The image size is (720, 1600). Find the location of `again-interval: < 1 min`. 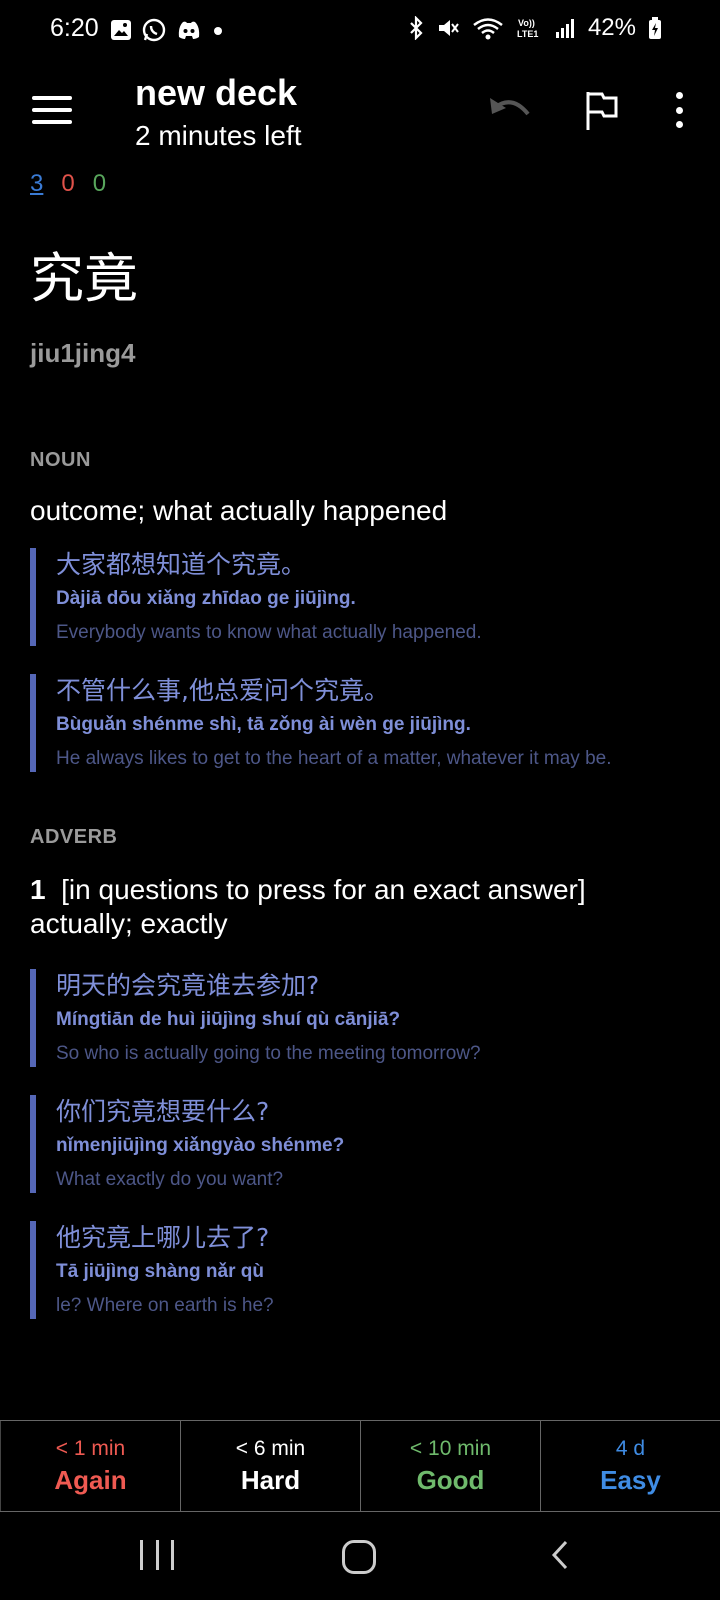

again-interval: < 1 min is located at coordinates (90, 1448).